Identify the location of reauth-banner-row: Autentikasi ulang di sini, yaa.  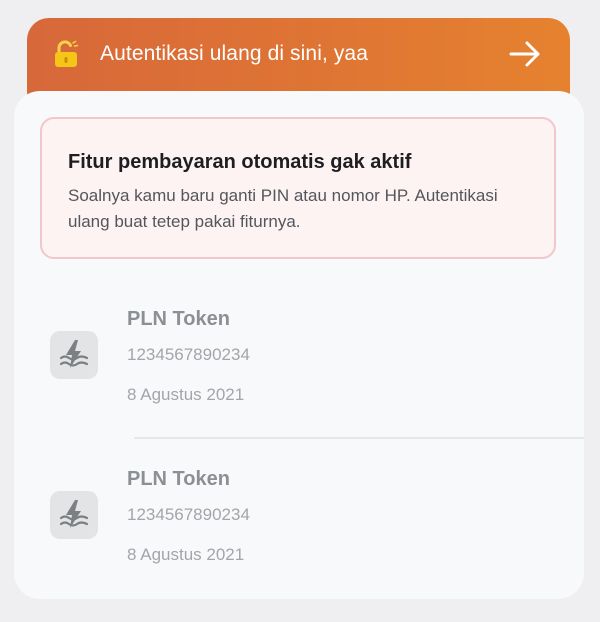
(298, 55).